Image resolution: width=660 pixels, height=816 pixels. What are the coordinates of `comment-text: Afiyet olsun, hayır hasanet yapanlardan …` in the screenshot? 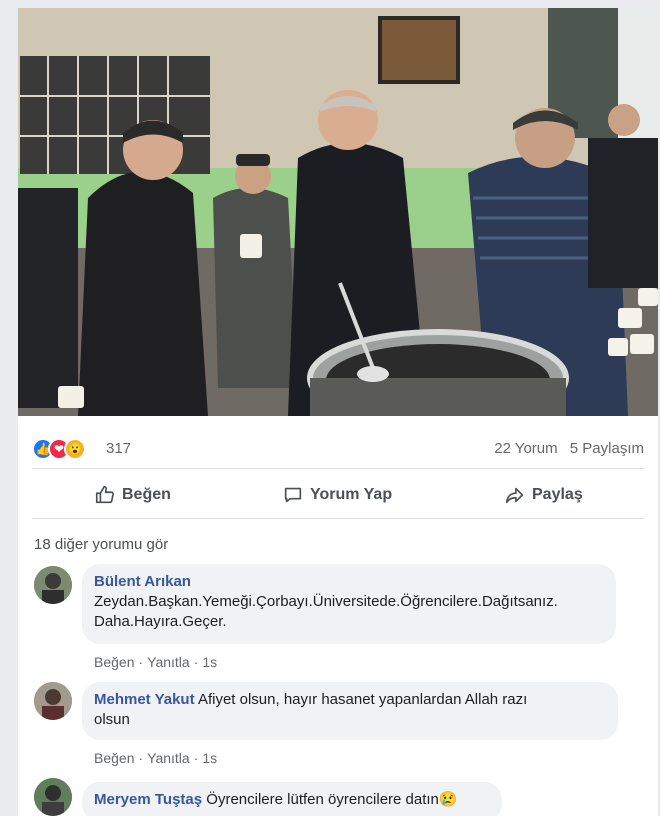 It's located at (362, 699).